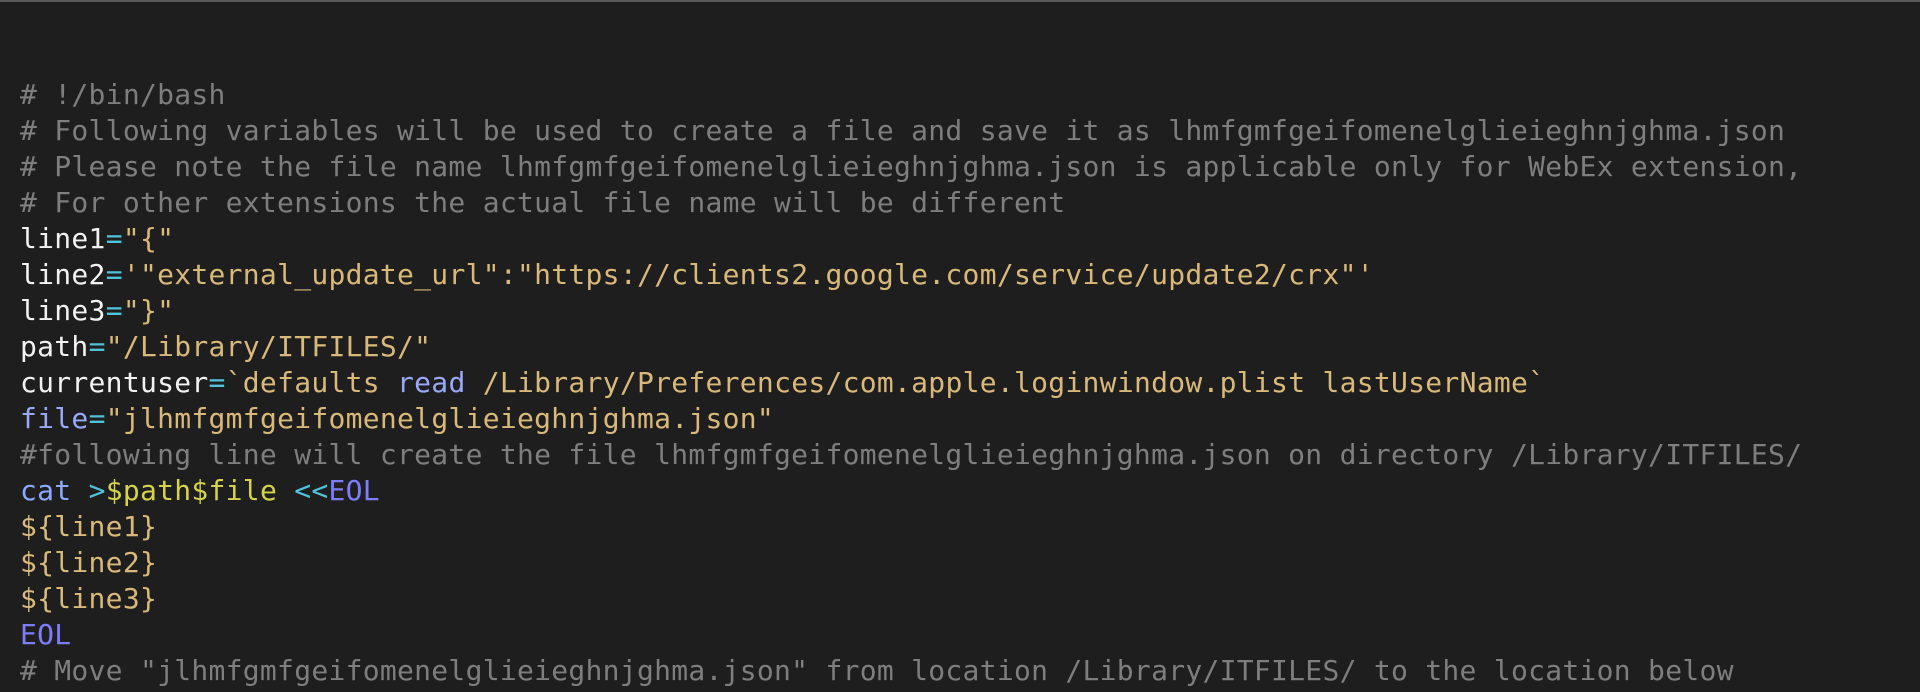 The image size is (1920, 692). I want to click on code-token-string: ${line1}, so click(89, 526).